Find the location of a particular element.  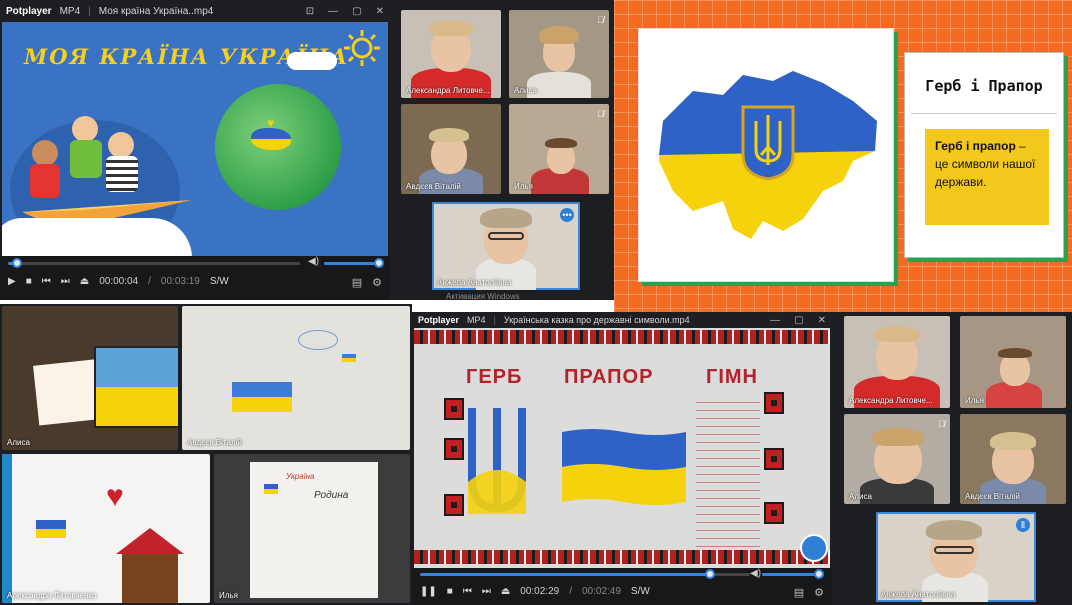

drawing-text-line-1: Україна is located at coordinates (300, 476).